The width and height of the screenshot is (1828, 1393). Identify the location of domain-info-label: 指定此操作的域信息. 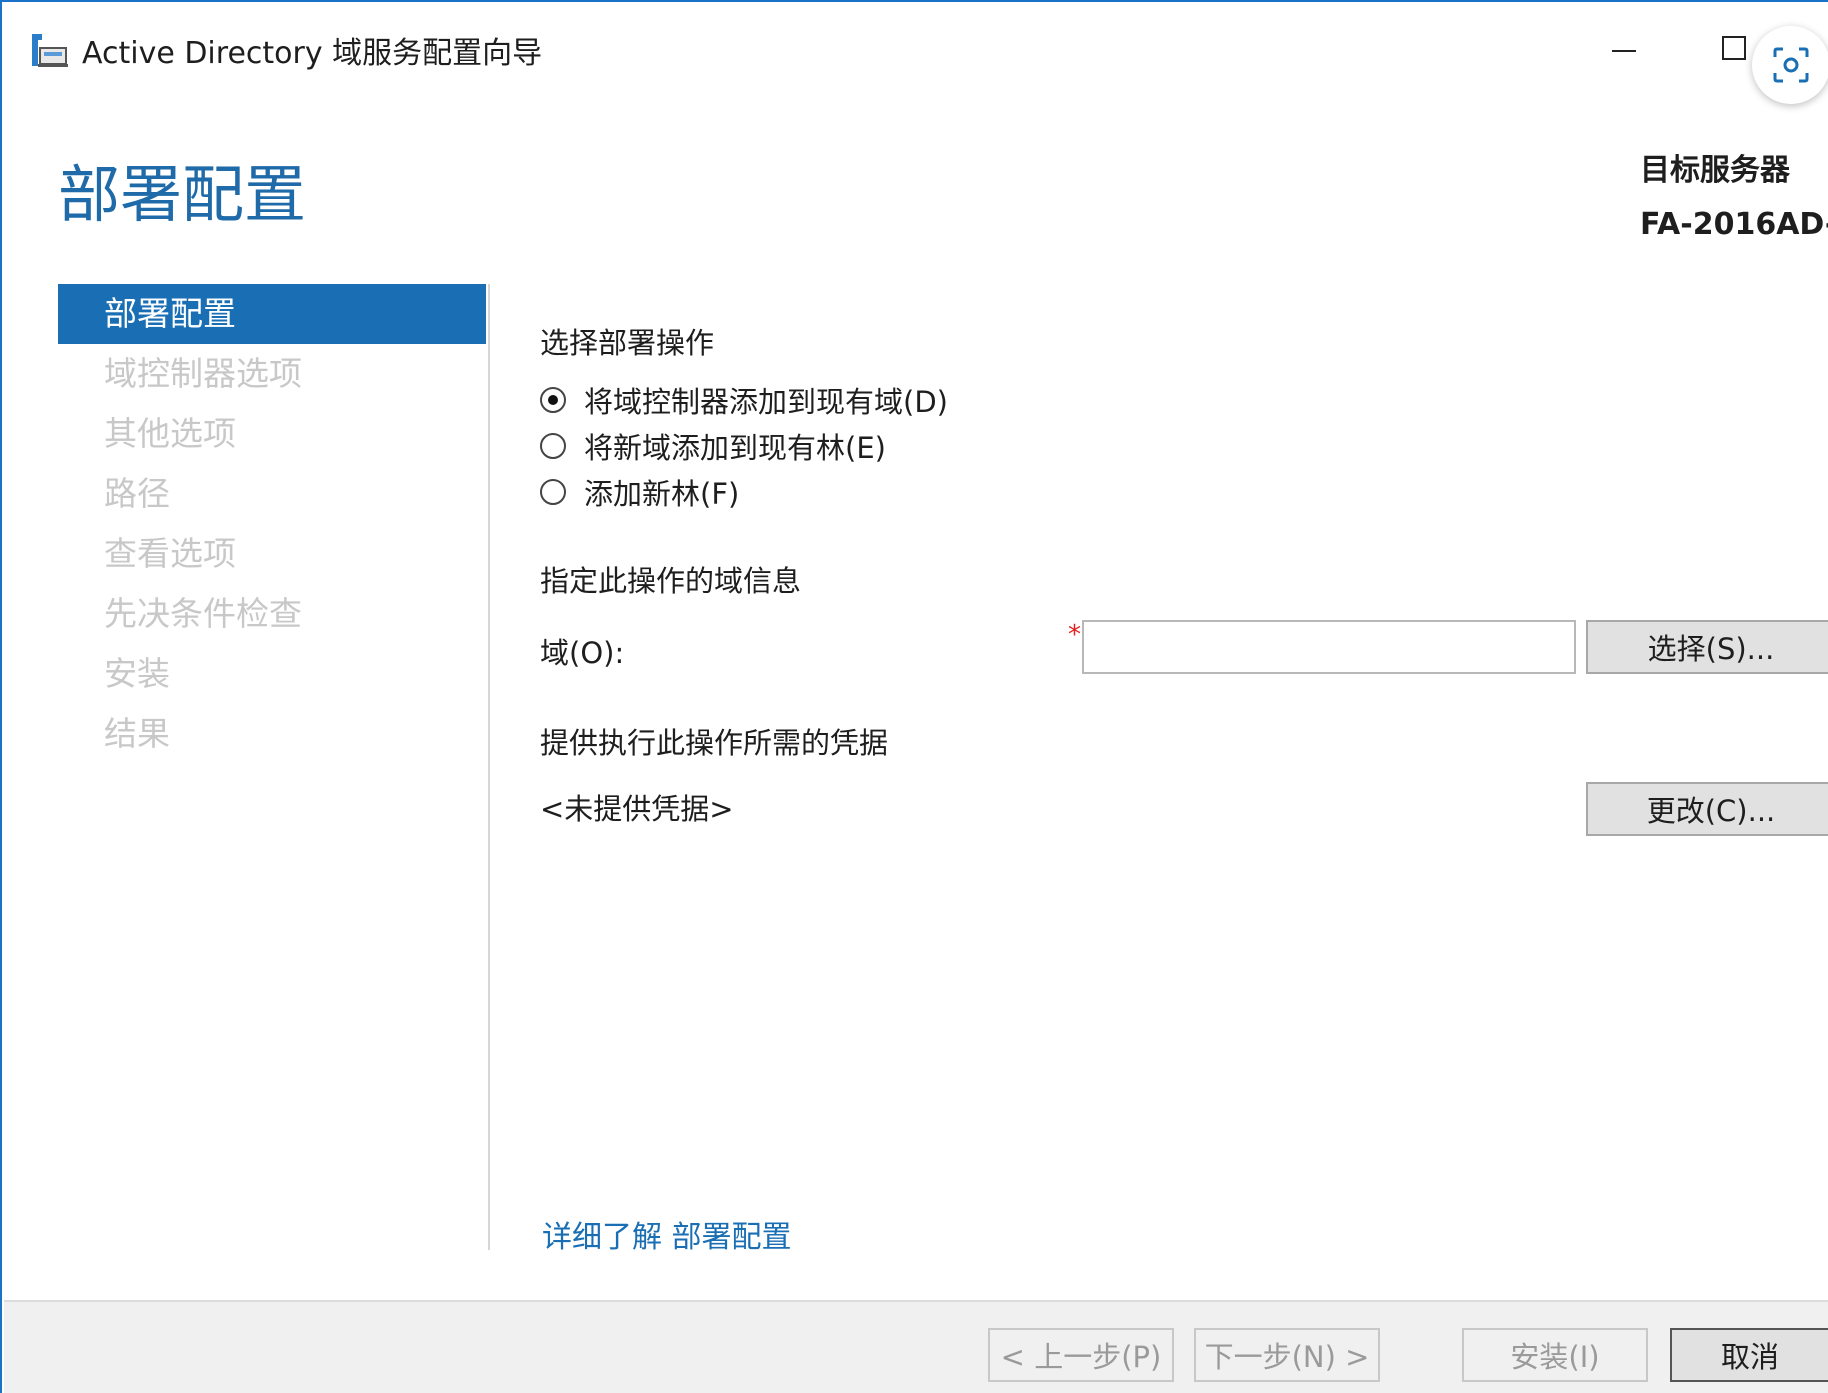
(671, 581).